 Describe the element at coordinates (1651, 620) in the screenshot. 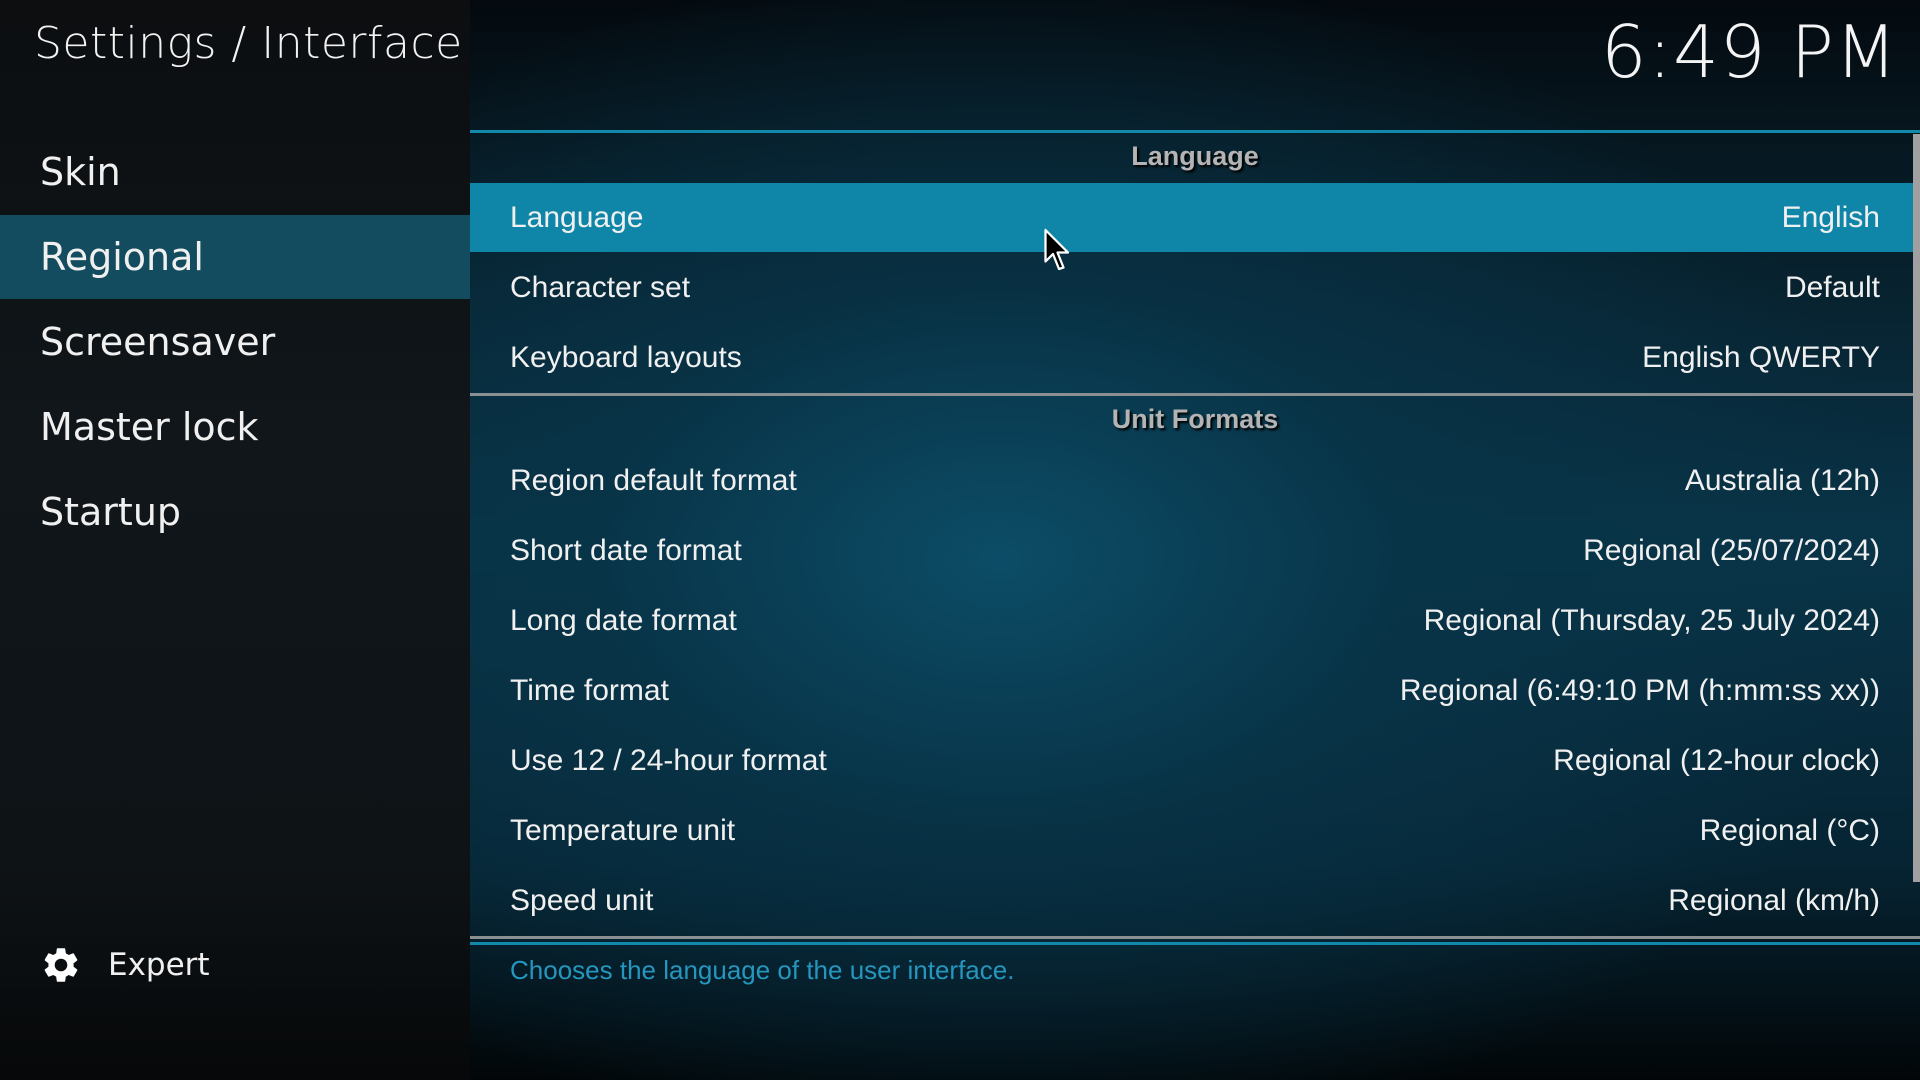

I see `setting-value: Regional (Thursday, 25 July 2024)` at that location.